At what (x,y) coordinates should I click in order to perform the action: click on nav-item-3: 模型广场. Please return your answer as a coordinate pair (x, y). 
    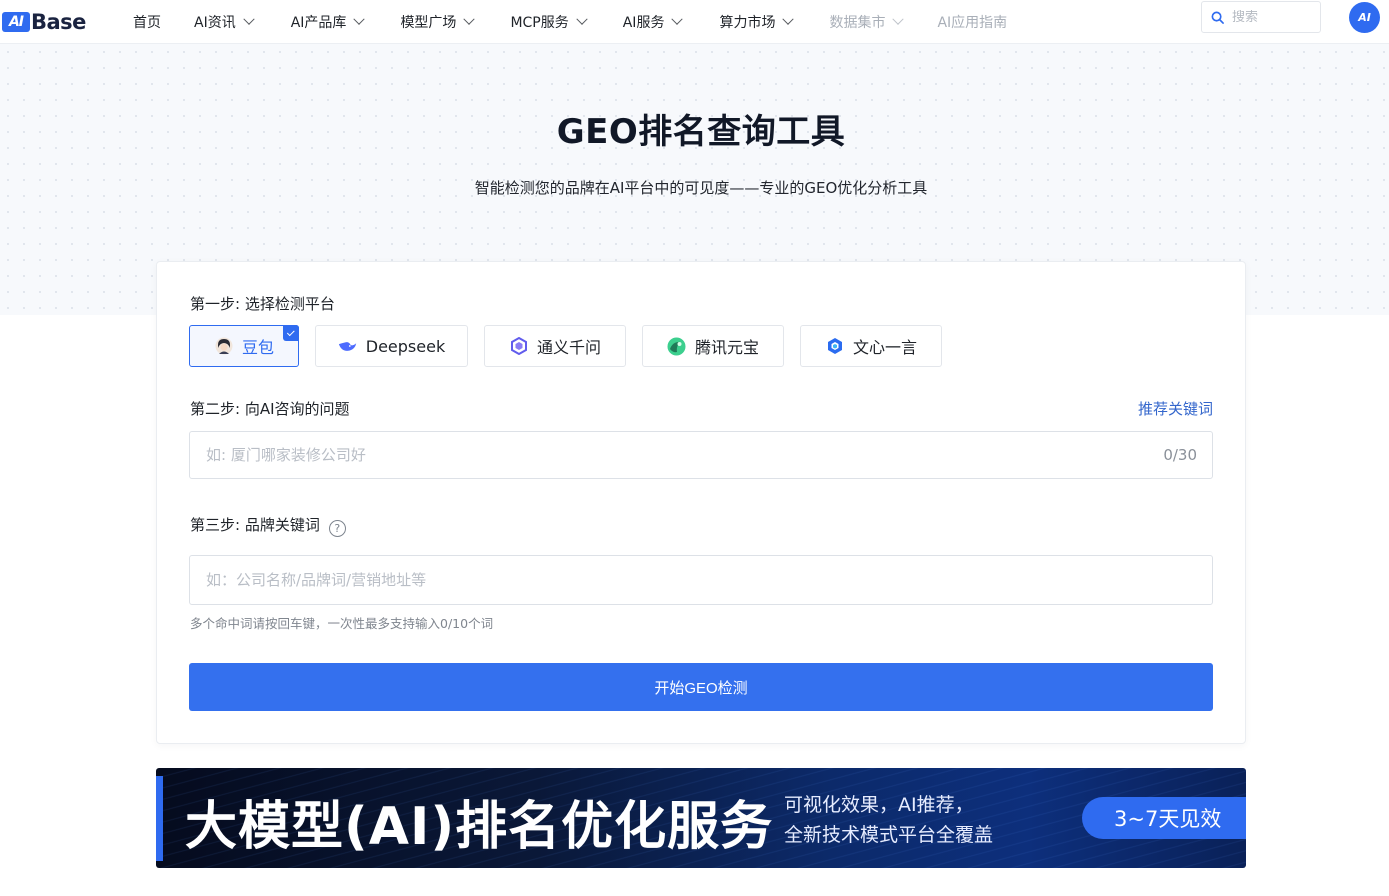
    Looking at the image, I should click on (438, 22).